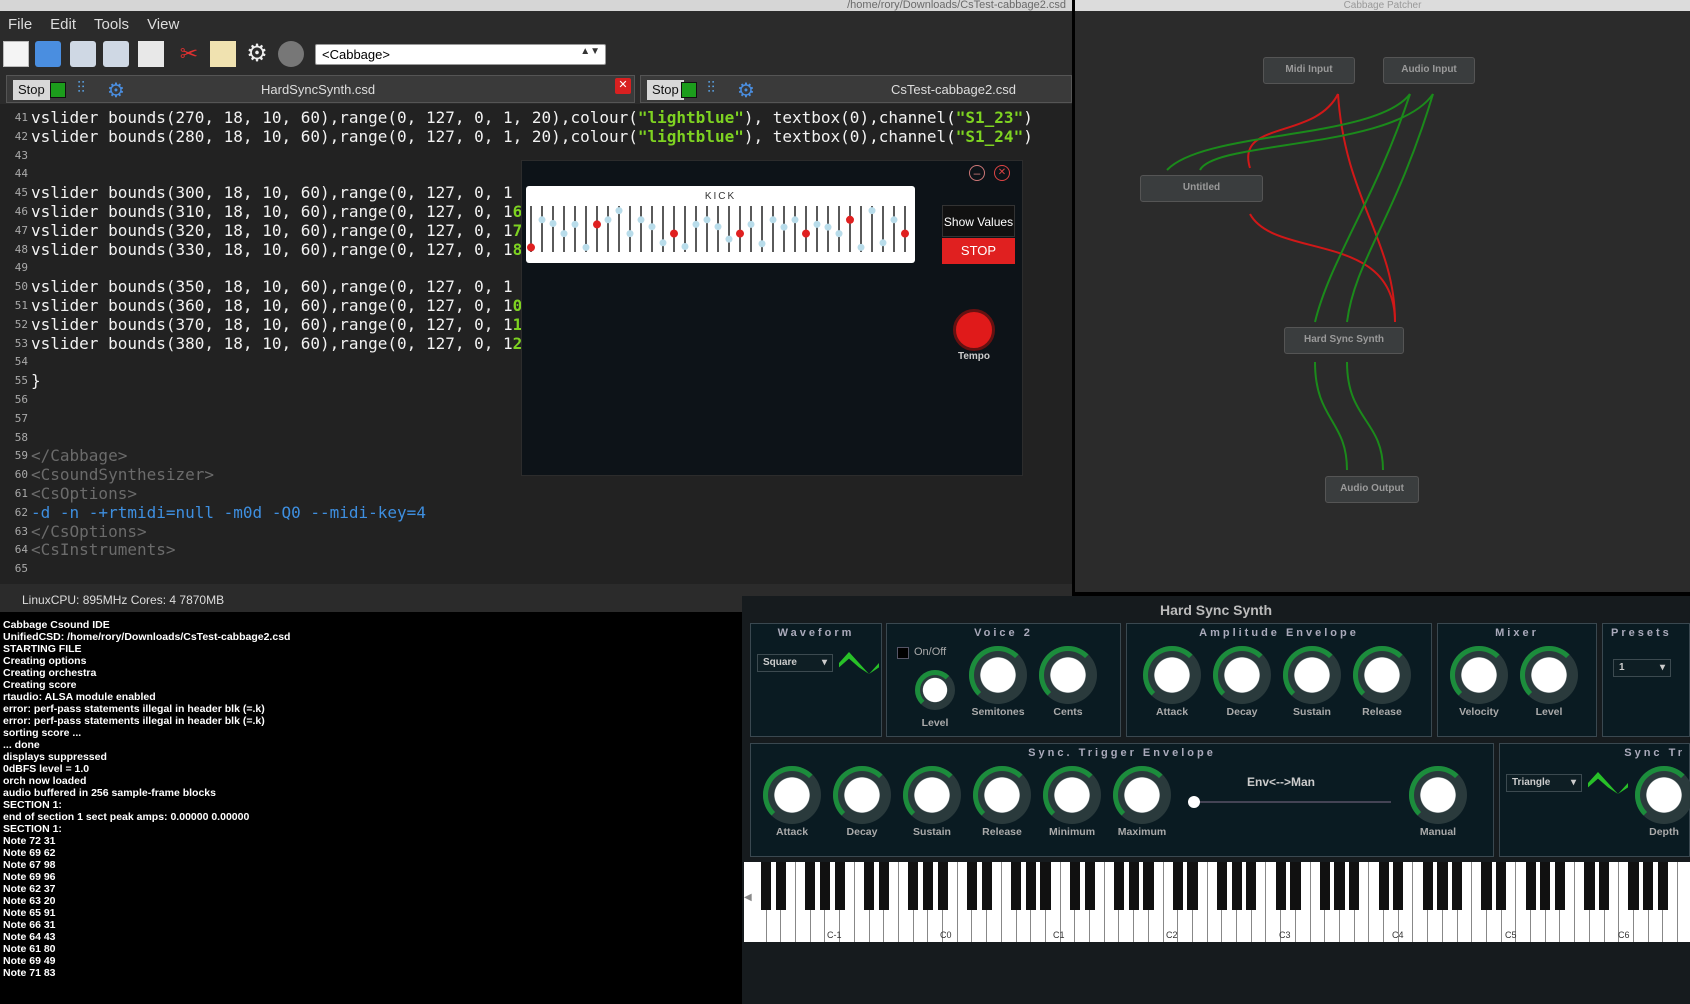  What do you see at coordinates (1172, 675) in the screenshot?
I see `amp-attack-knob` at bounding box center [1172, 675].